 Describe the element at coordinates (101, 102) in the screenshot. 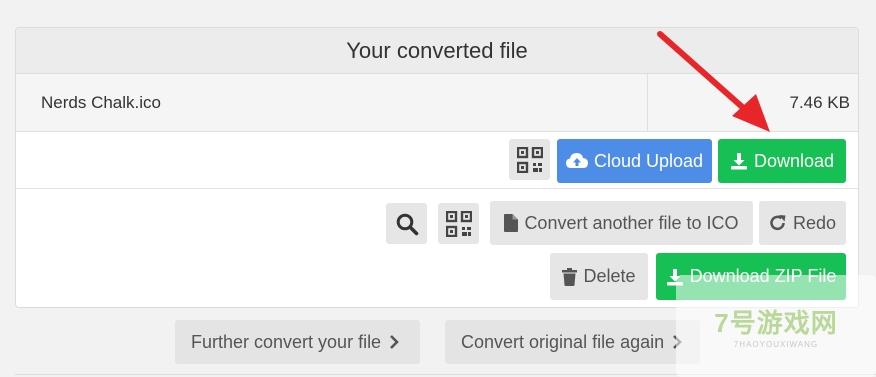

I see `file-name: Nerds Chalk.ico` at that location.